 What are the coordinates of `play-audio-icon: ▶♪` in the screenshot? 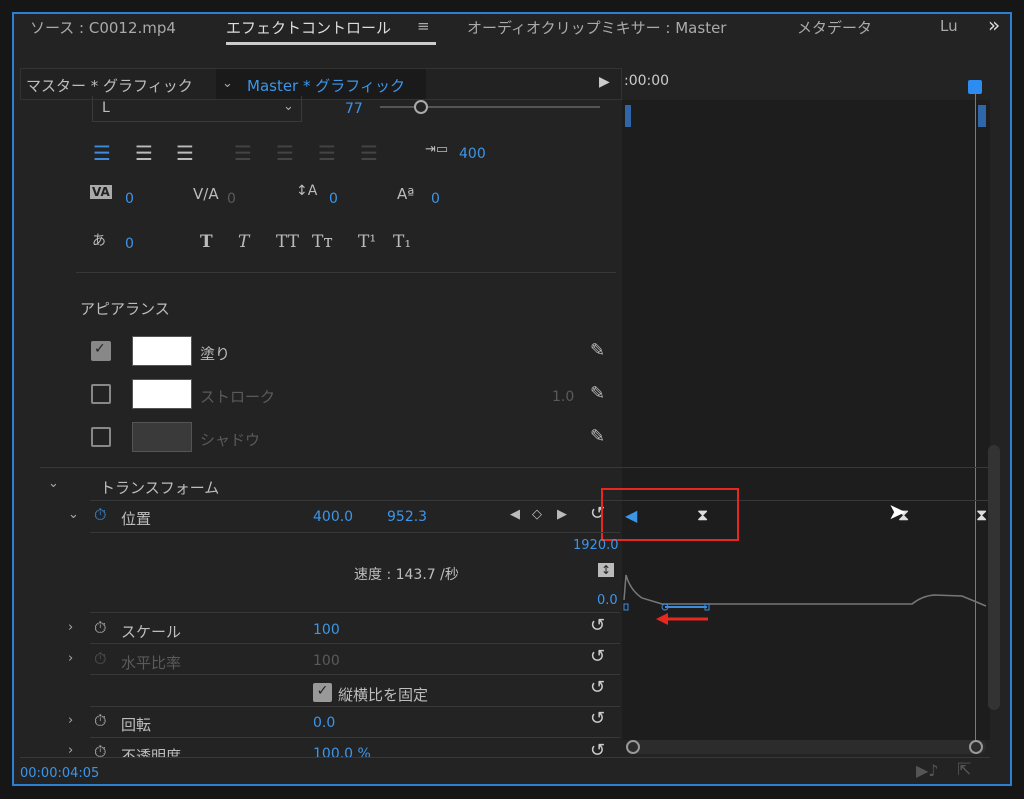 It's located at (927, 770).